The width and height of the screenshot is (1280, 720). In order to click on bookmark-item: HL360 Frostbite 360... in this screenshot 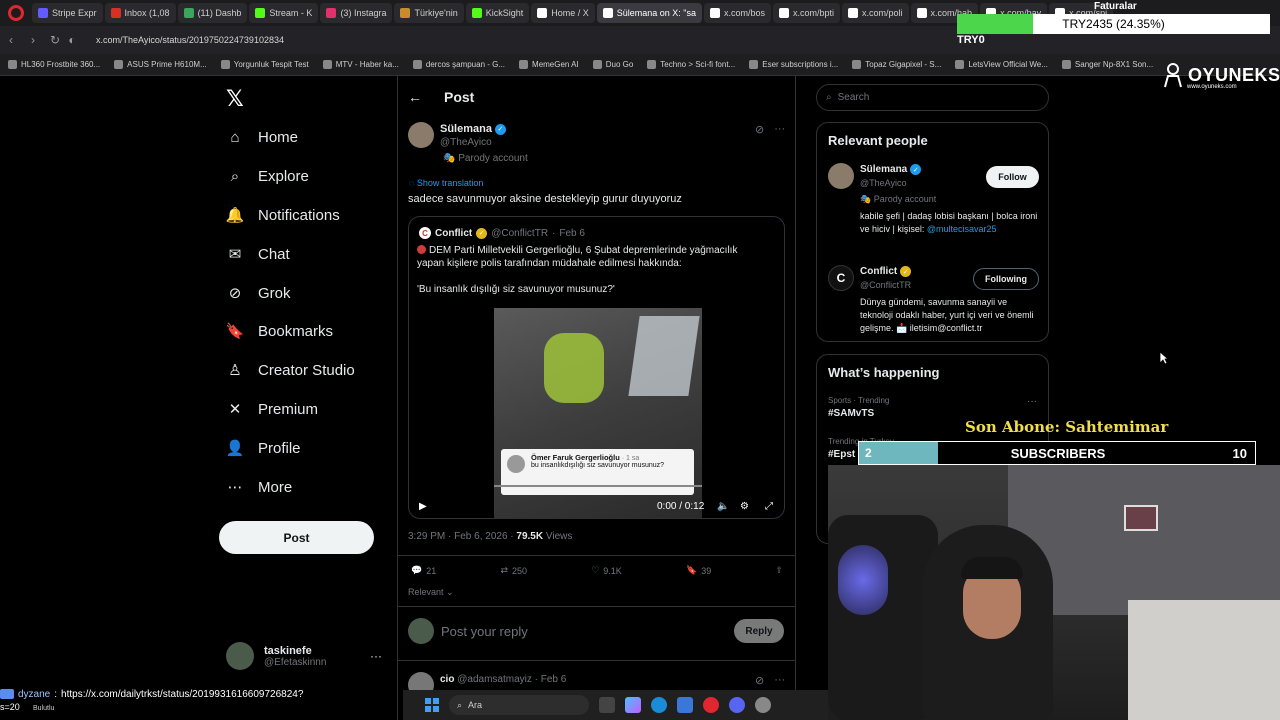, I will do `click(54, 64)`.